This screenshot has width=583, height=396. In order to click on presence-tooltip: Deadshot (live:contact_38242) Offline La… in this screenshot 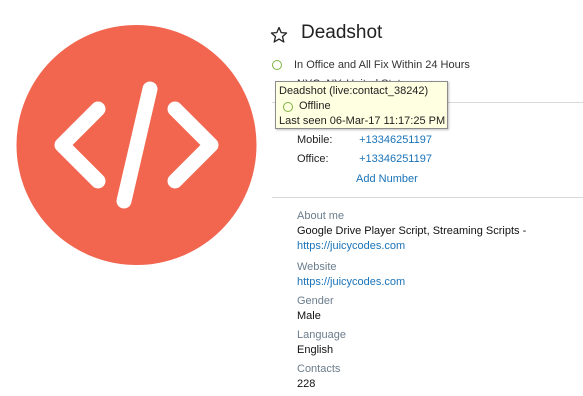, I will do `click(361, 105)`.